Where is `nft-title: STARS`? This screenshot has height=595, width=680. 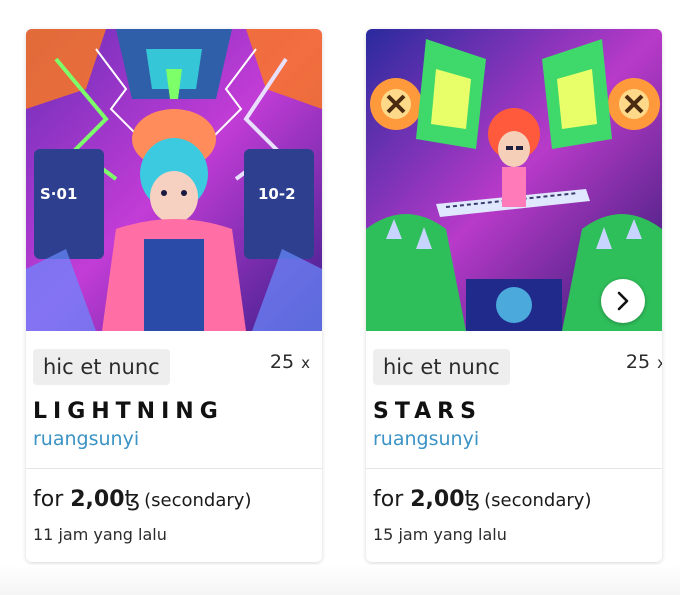
nft-title: STARS is located at coordinates (427, 411).